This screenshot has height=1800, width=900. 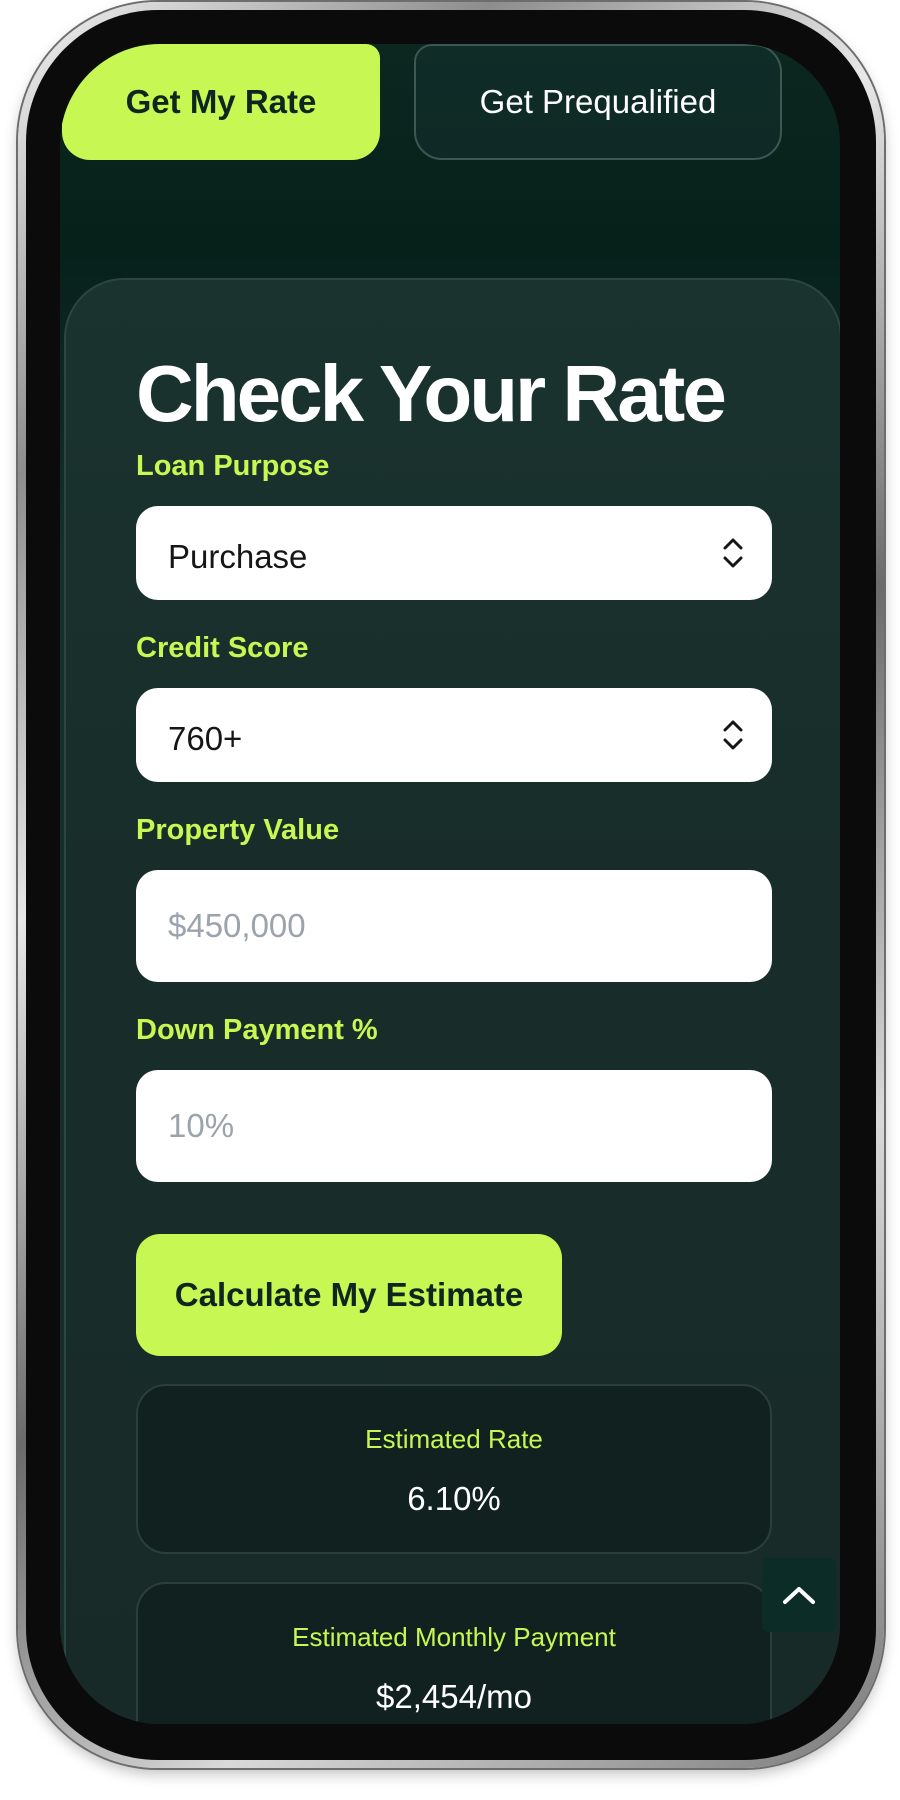 I want to click on tab-get-my-rate: Get My Rate, so click(x=221, y=102).